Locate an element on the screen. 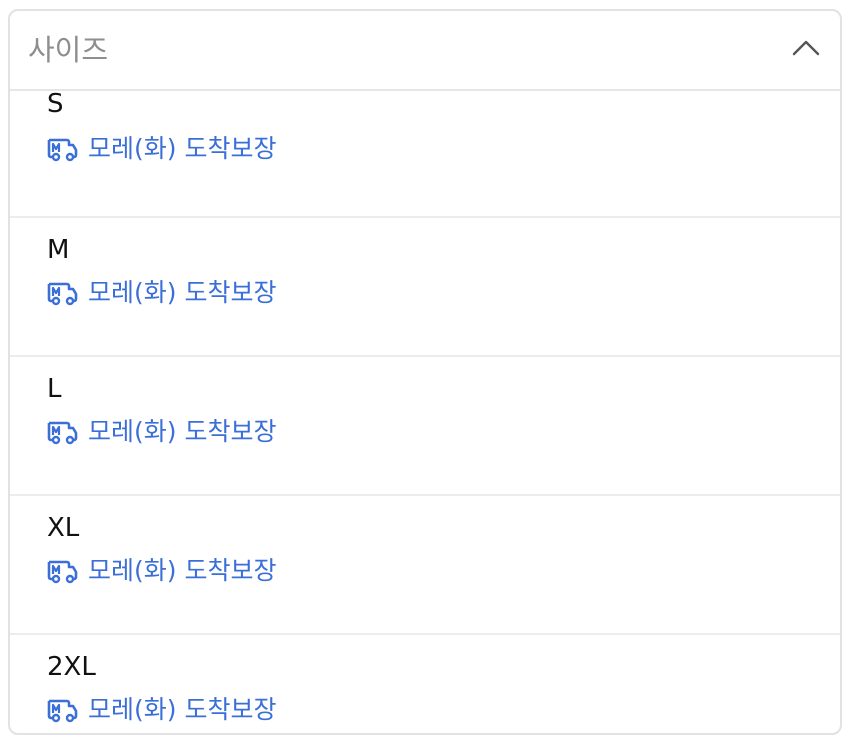 The image size is (850, 747). size-dropdown-placeholder: 사이즈 is located at coordinates (68, 50).